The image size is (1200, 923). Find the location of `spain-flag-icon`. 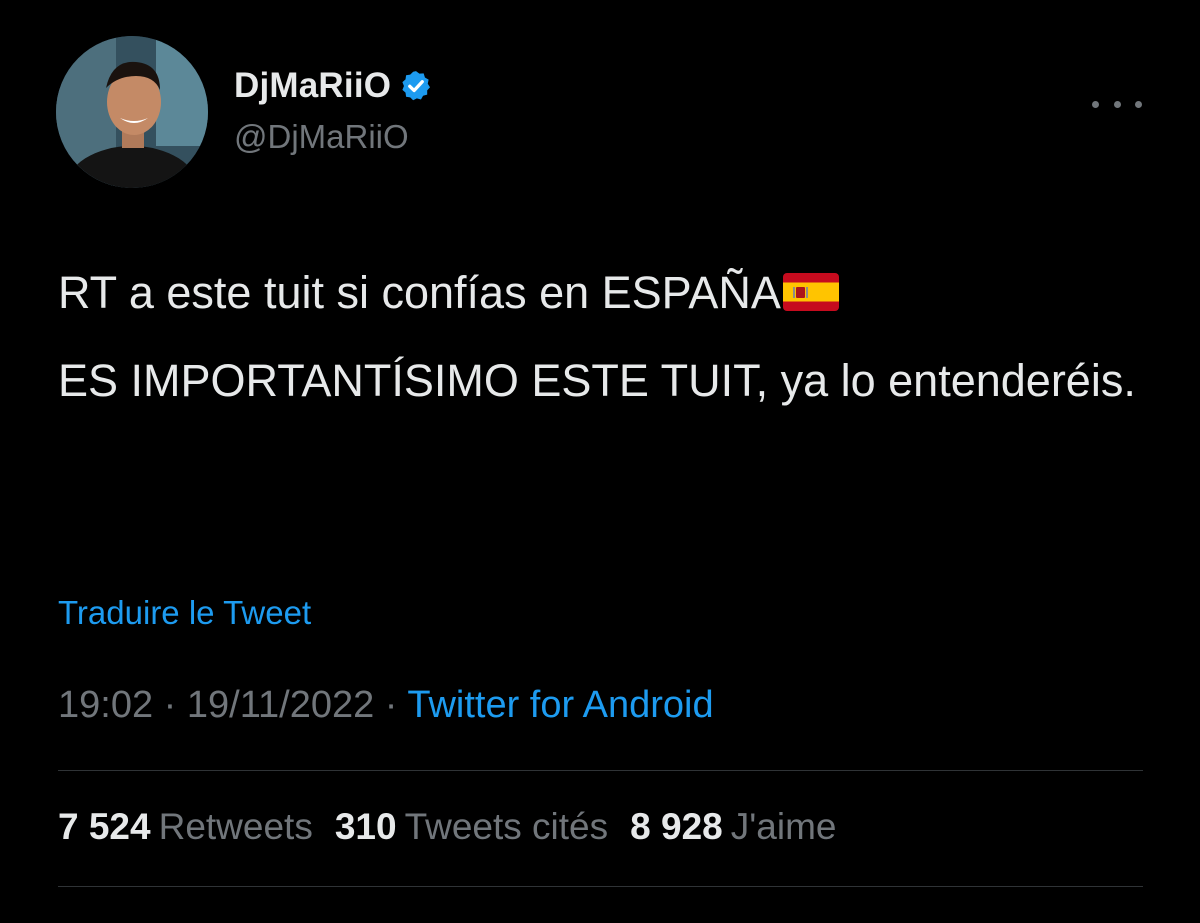

spain-flag-icon is located at coordinates (810, 292).